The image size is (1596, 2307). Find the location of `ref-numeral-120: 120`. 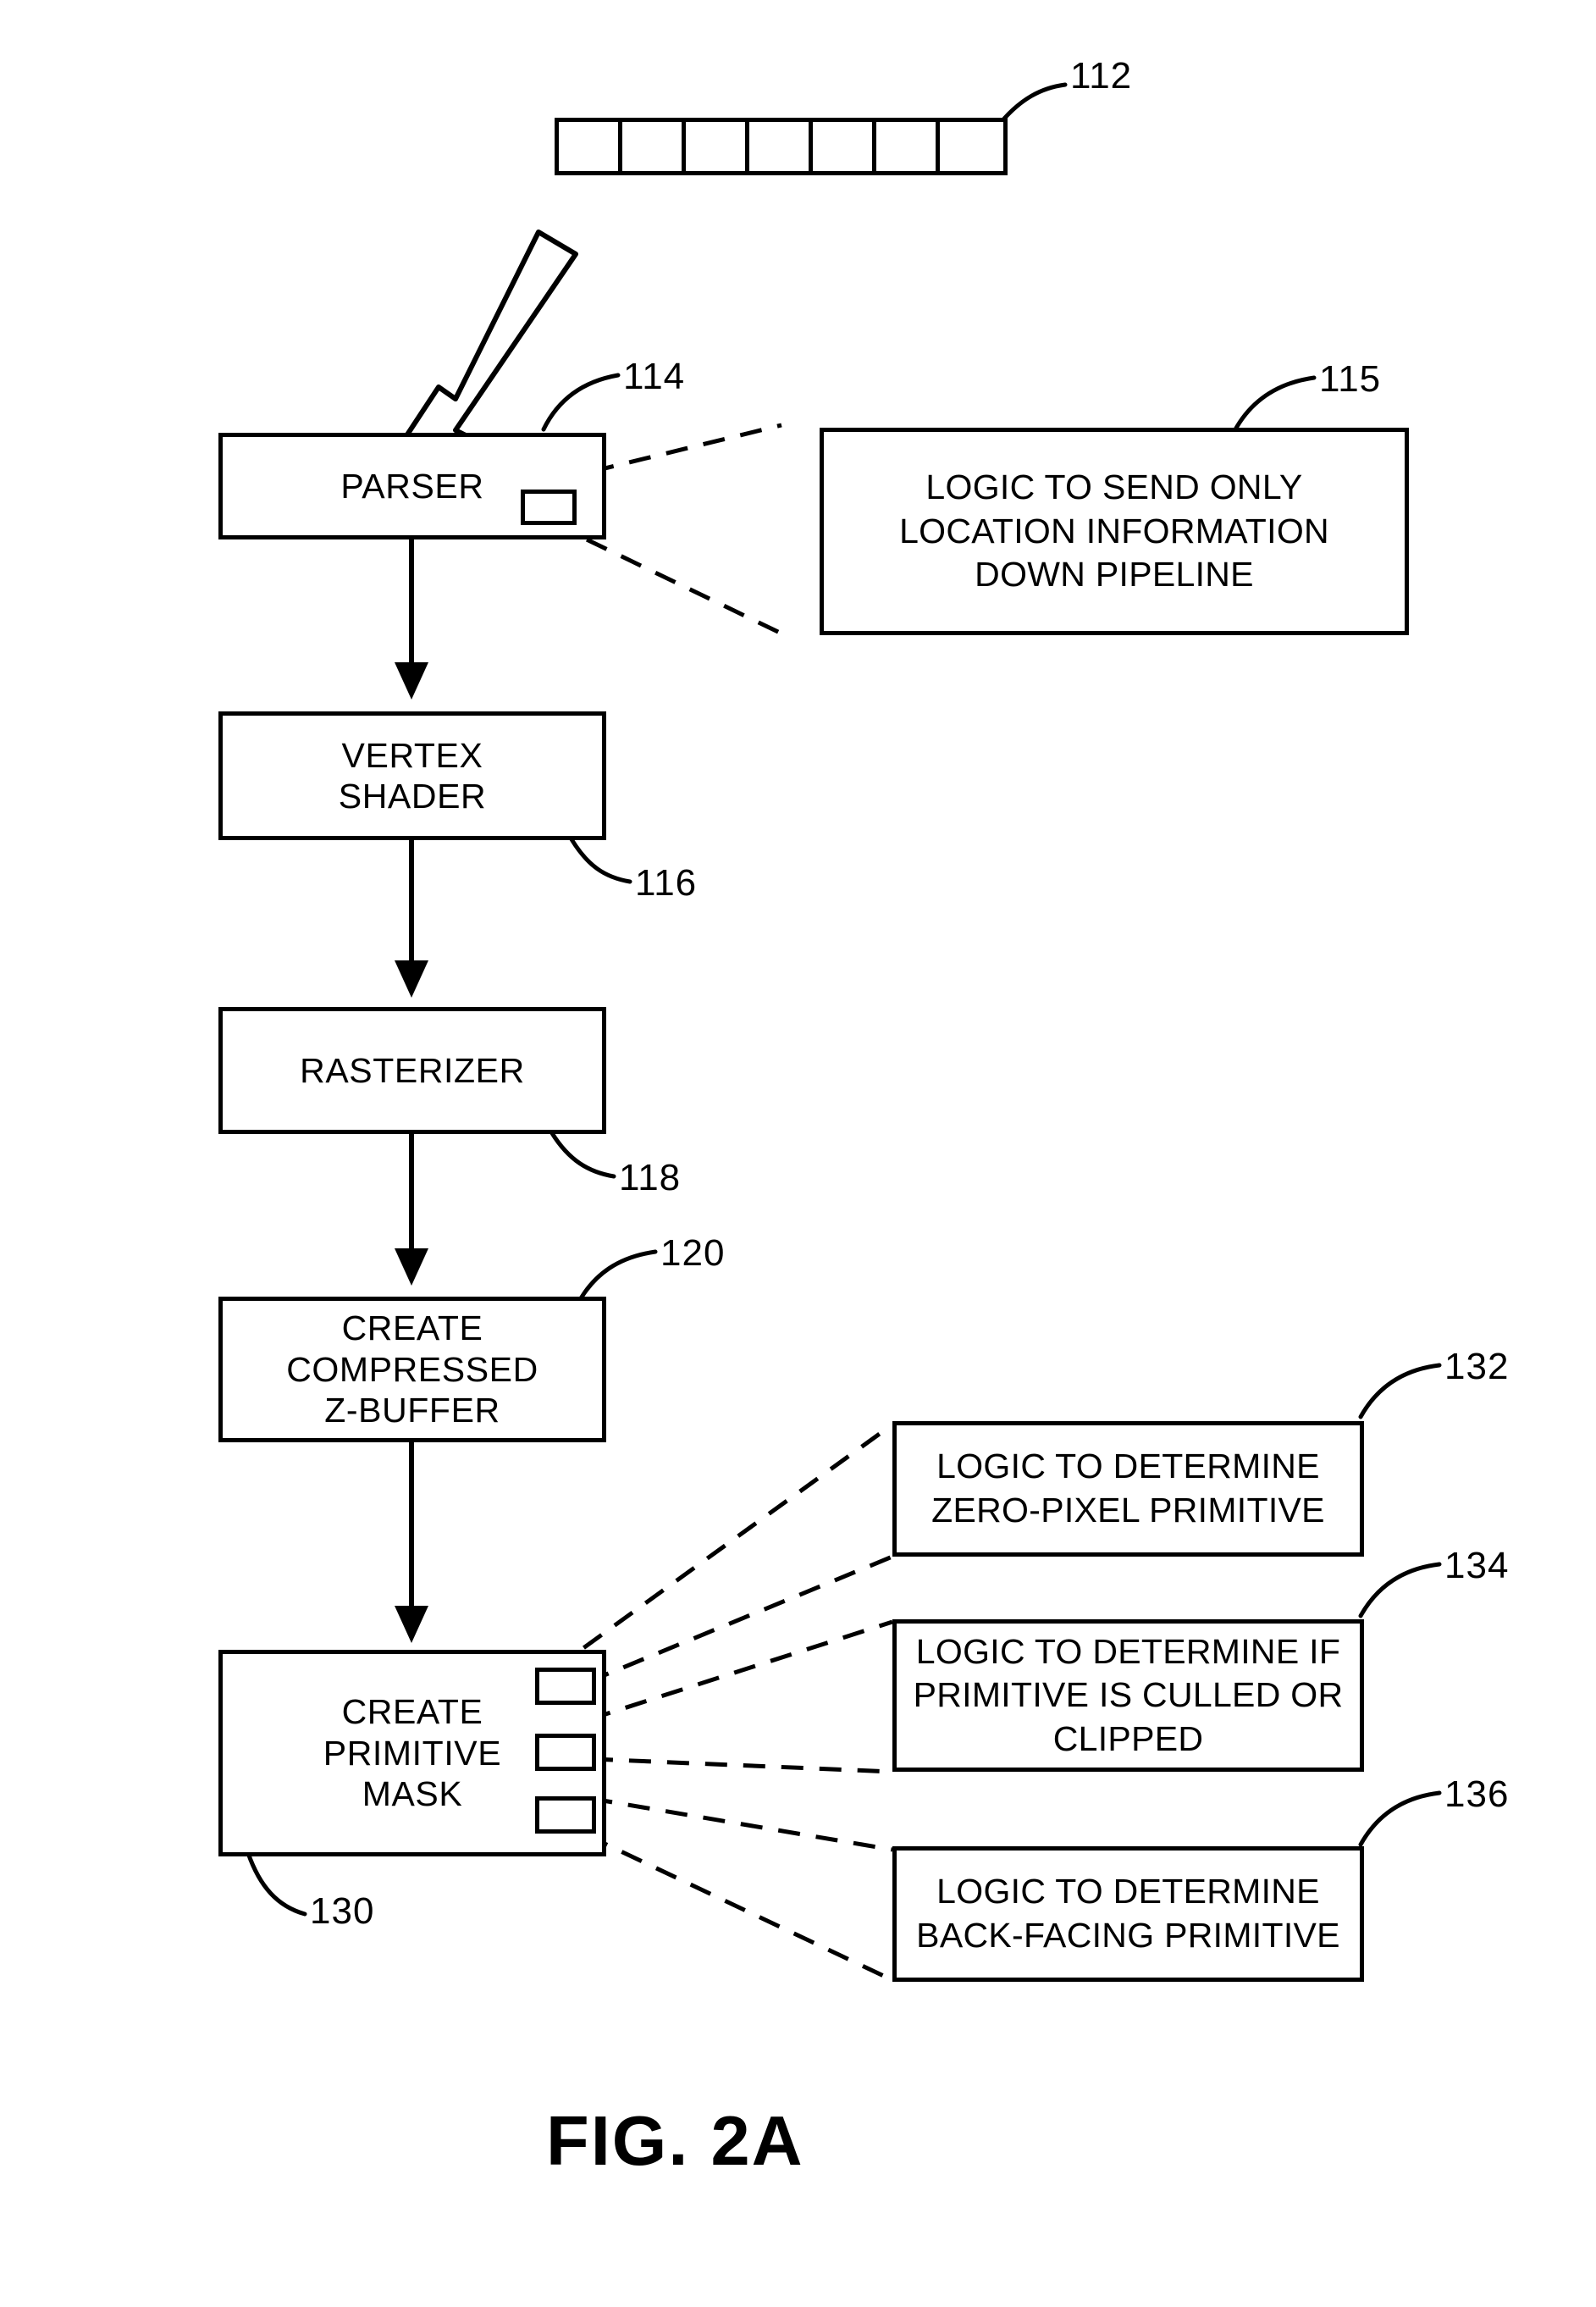

ref-numeral-120: 120 is located at coordinates (693, 1253).